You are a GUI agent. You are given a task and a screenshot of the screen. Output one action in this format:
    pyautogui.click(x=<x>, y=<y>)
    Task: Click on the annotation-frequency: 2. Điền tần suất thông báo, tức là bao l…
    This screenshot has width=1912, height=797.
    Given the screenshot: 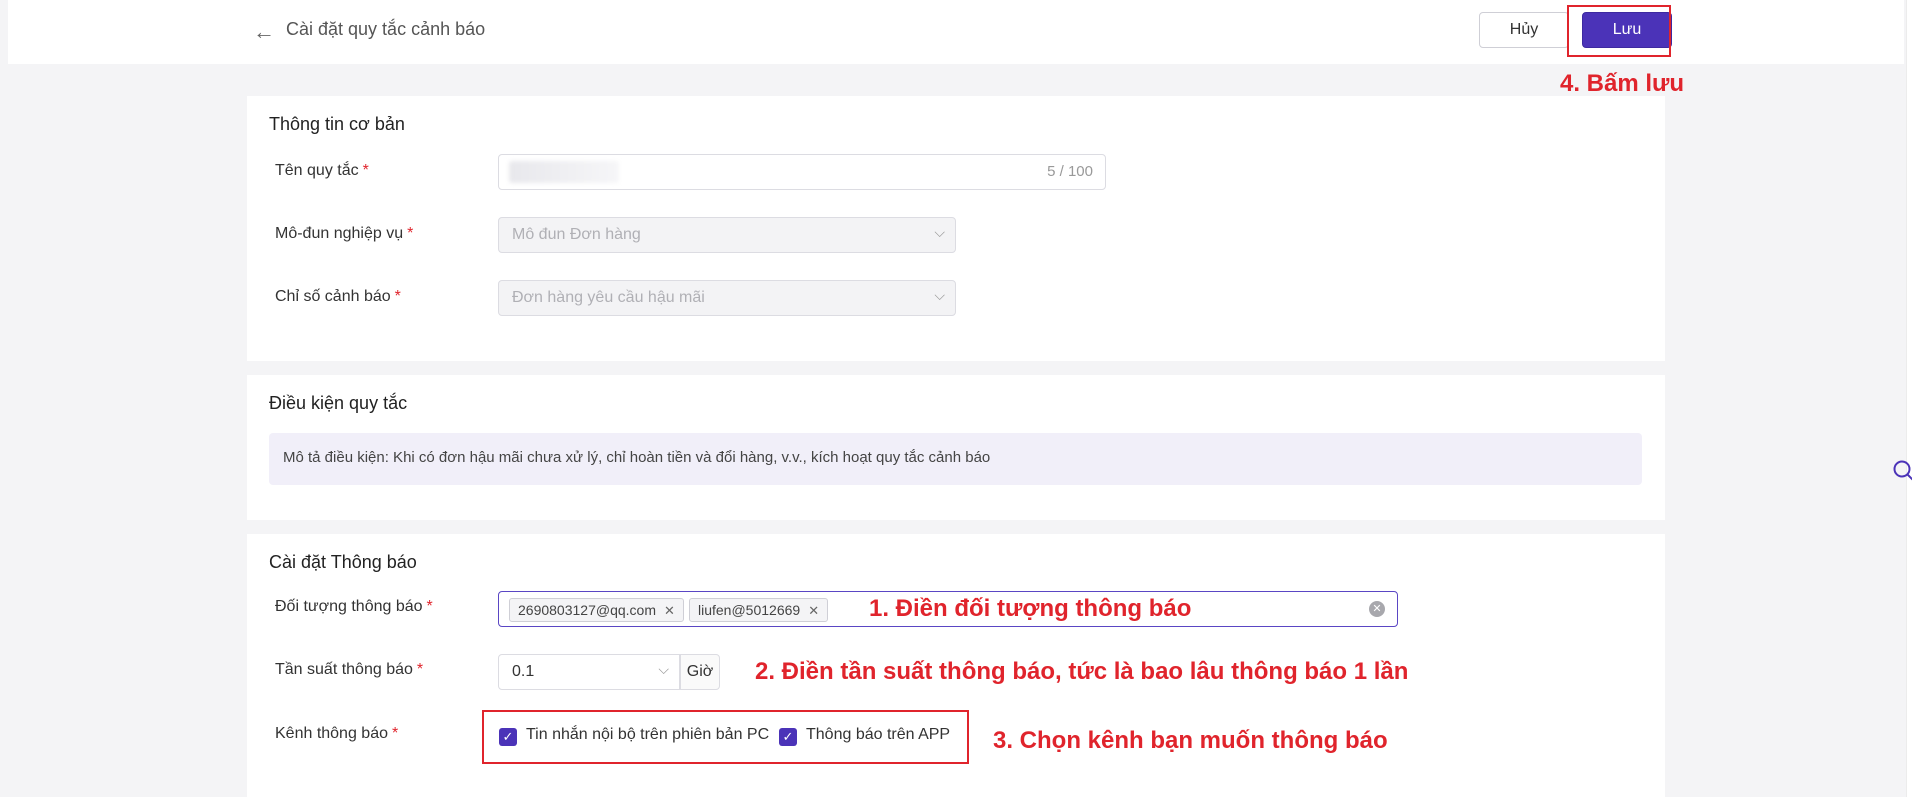 What is the action you would take?
    pyautogui.click(x=1082, y=671)
    